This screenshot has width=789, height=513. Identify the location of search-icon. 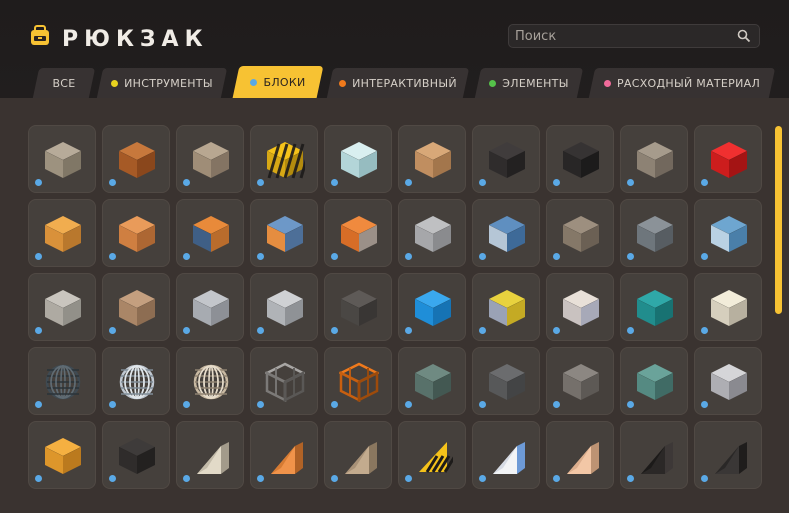
(744, 36).